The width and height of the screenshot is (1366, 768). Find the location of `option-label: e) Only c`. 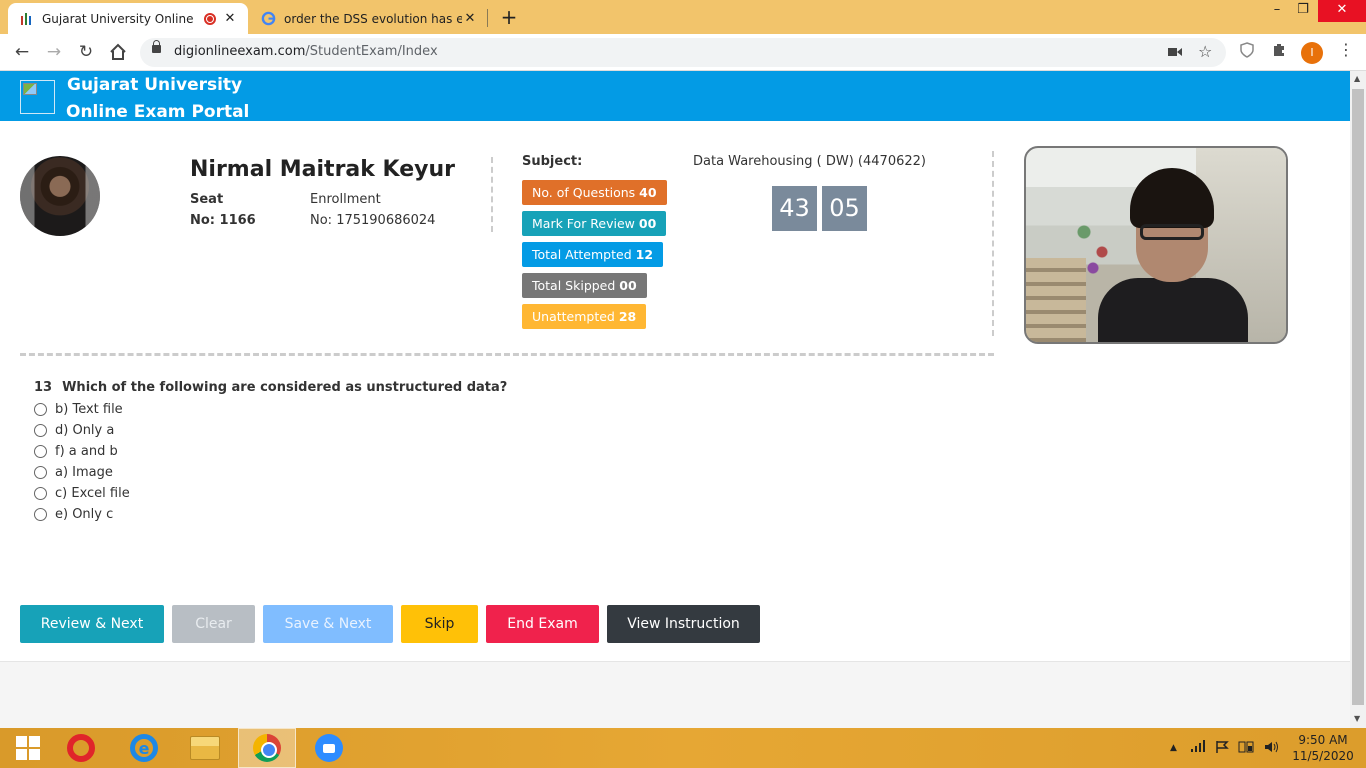

option-label: e) Only c is located at coordinates (84, 514).